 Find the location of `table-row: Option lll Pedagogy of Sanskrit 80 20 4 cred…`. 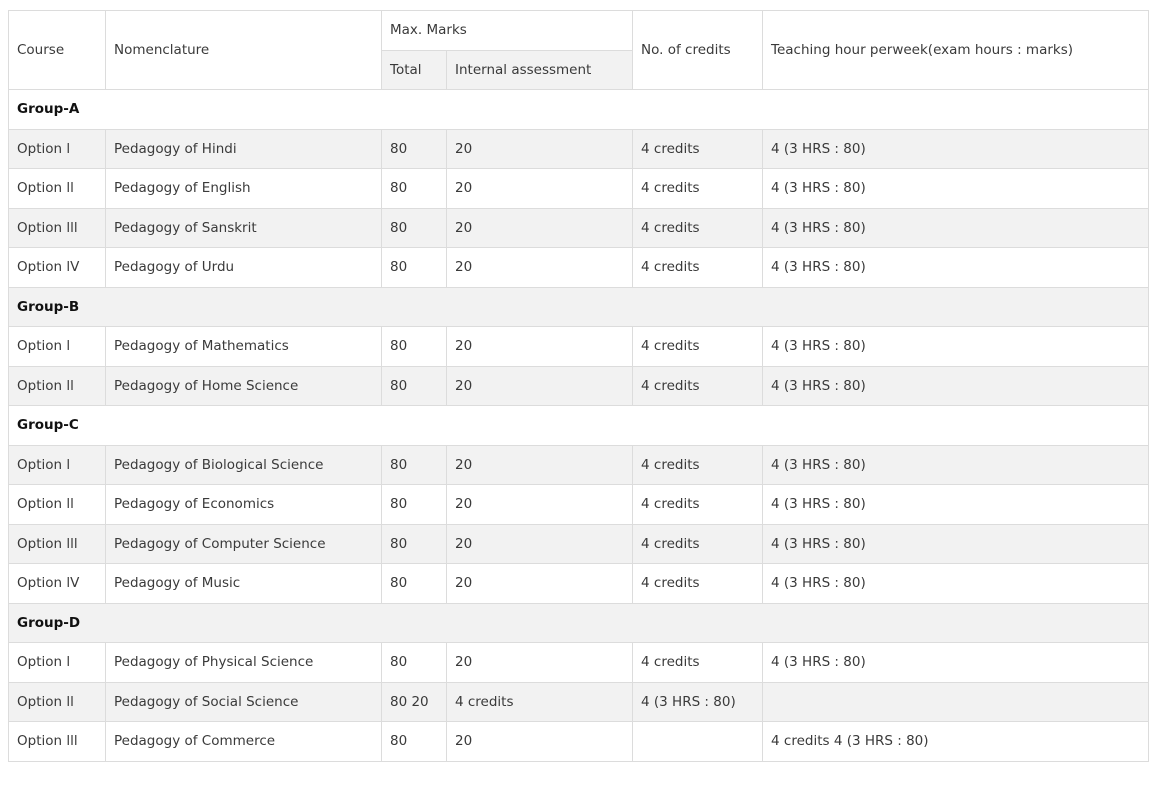

table-row: Option lll Pedagogy of Sanskrit 80 20 4 cred… is located at coordinates (579, 227).